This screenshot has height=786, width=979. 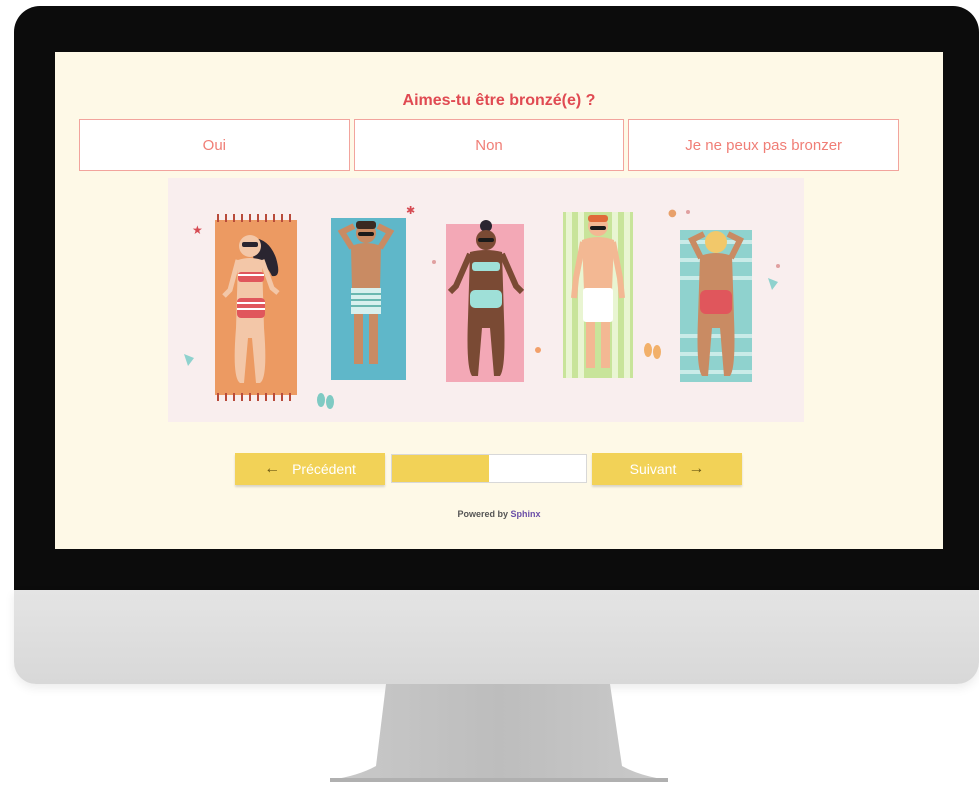 I want to click on question-title: Aimes-tu être bronzé(e) ?, so click(x=499, y=100).